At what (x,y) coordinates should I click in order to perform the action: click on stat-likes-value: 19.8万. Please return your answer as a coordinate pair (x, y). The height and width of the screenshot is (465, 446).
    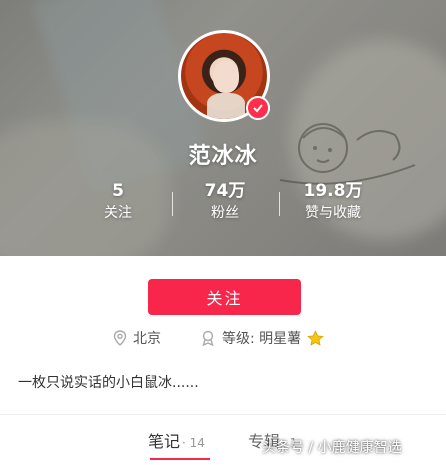
    Looking at the image, I should click on (333, 191).